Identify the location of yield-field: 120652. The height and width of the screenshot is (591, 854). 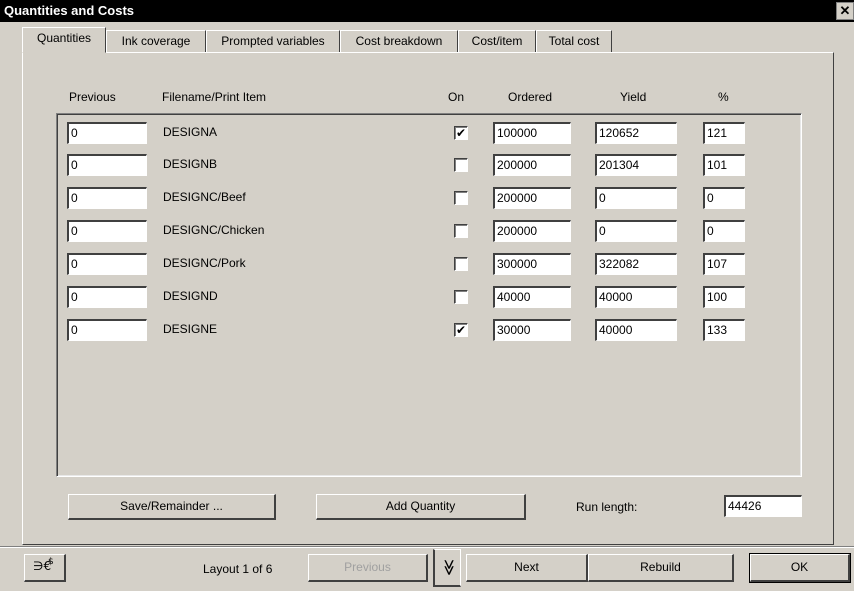
(636, 133).